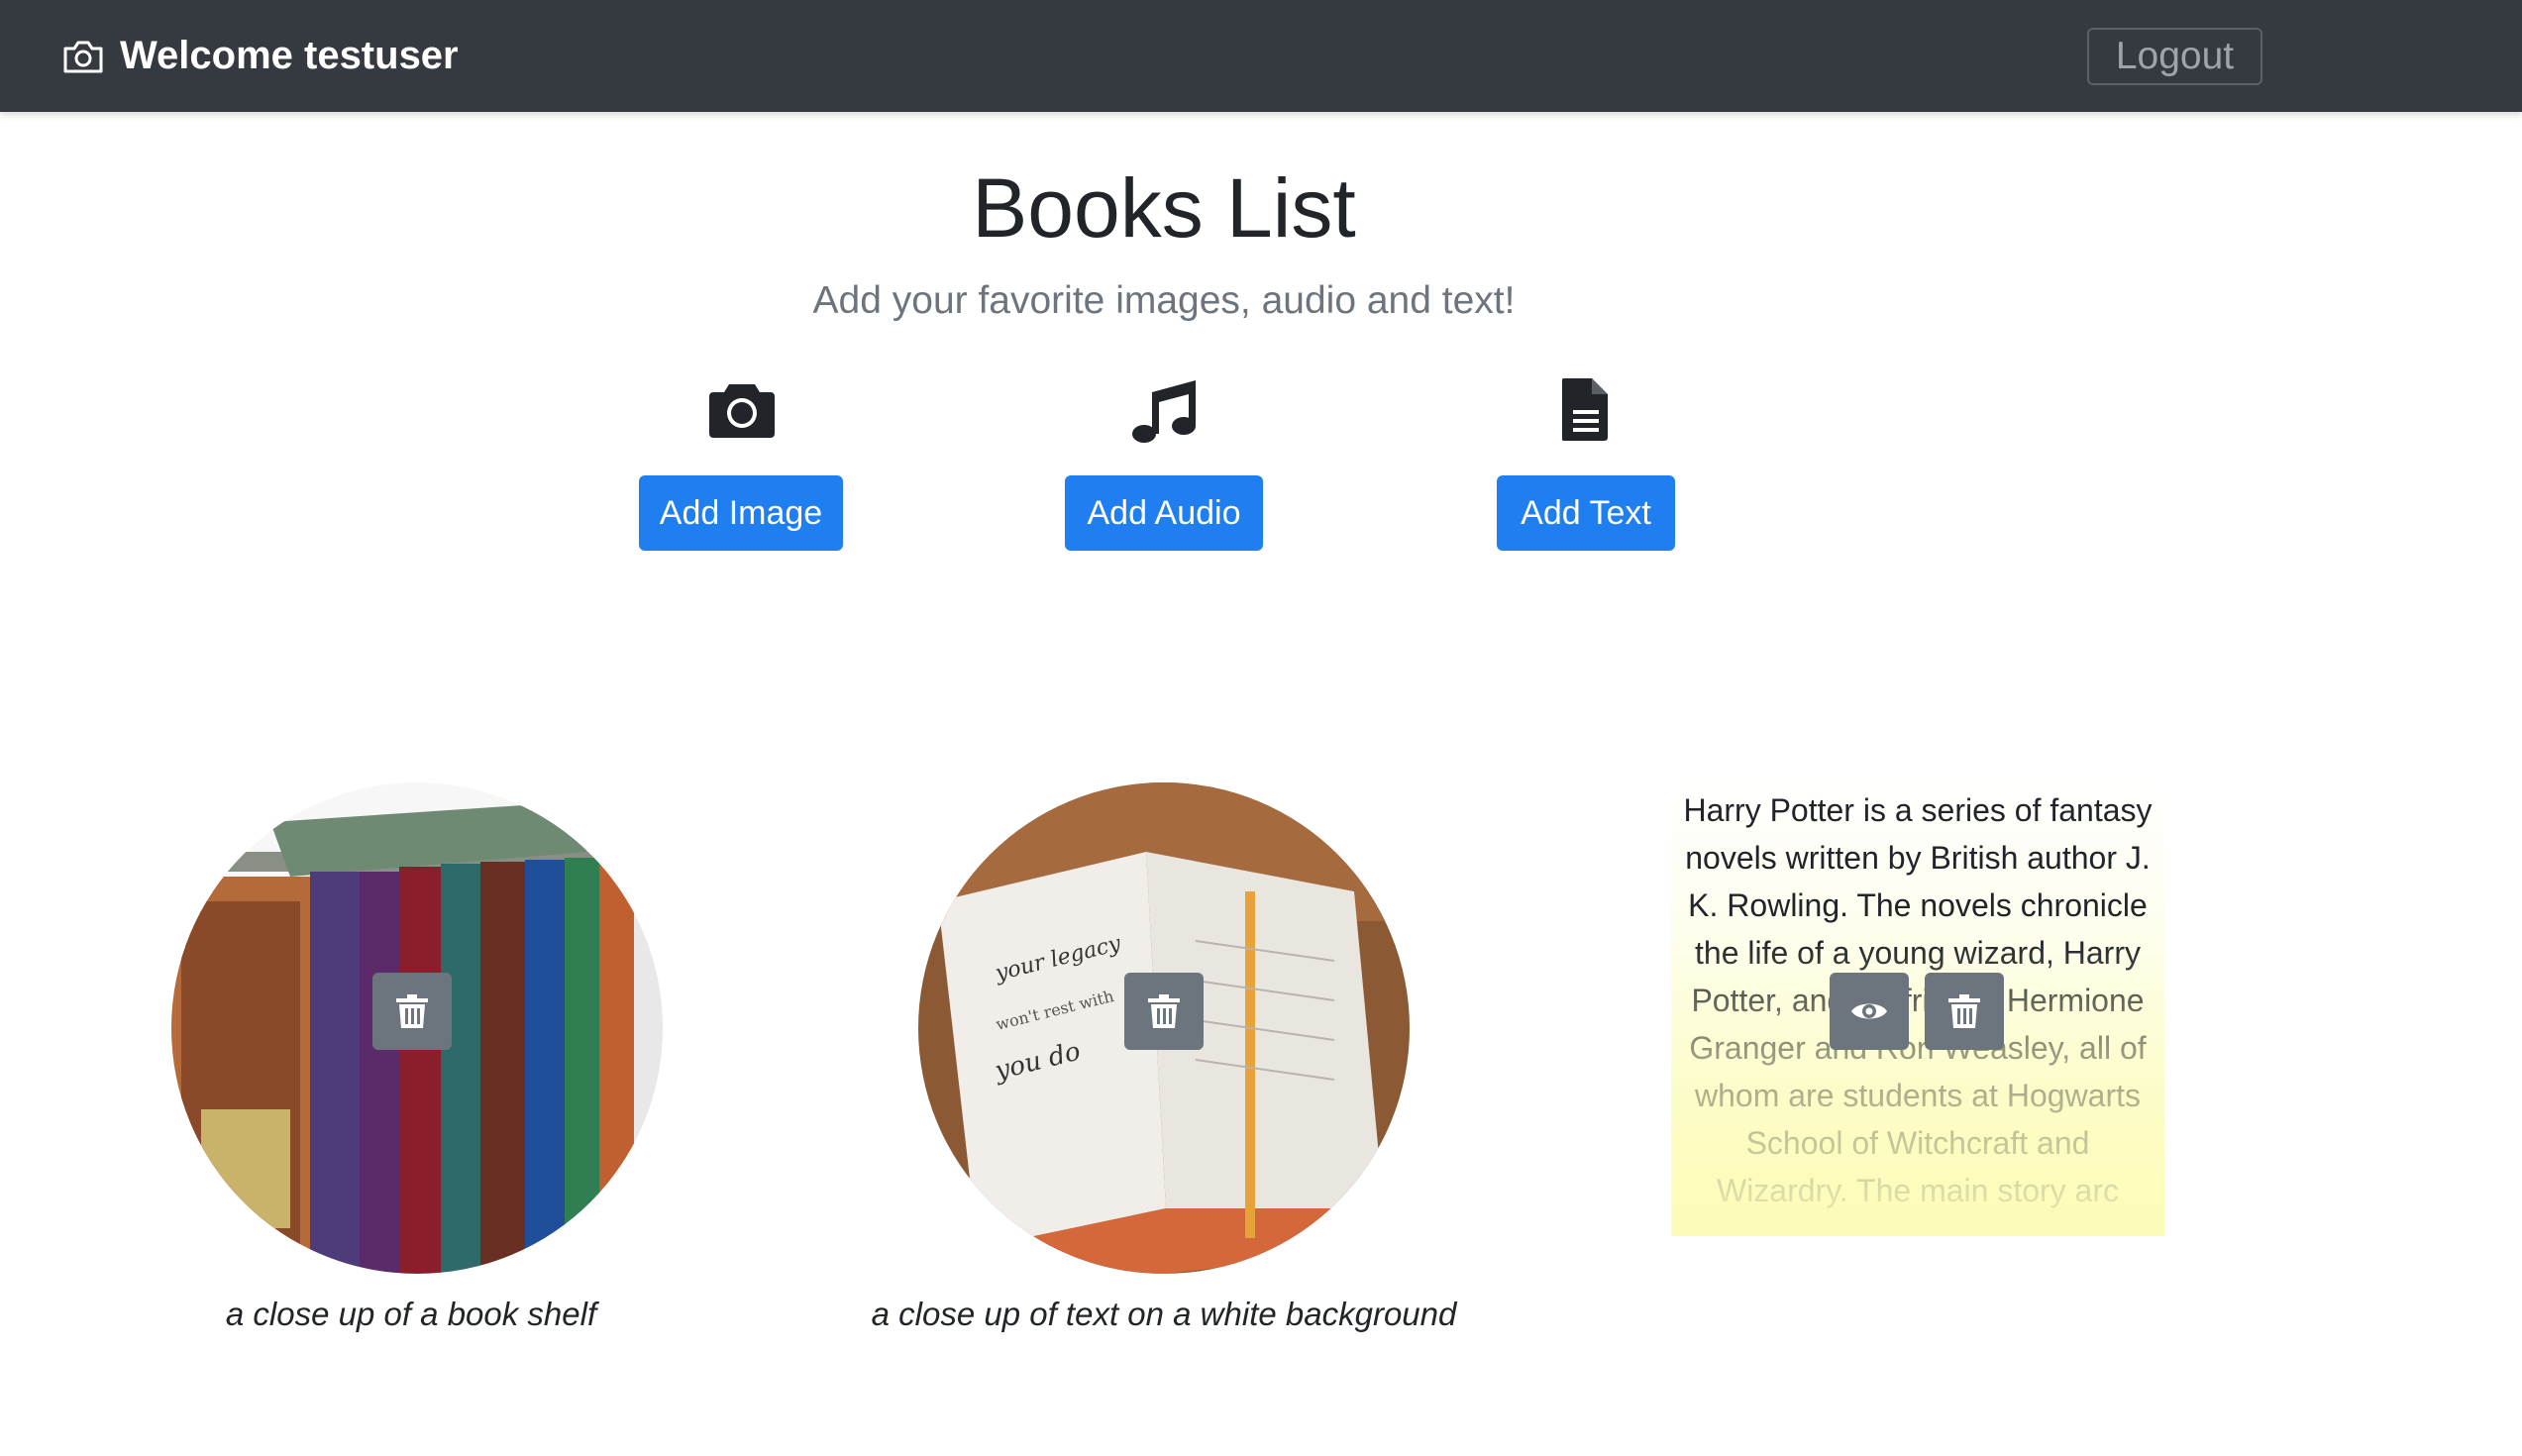 The height and width of the screenshot is (1456, 2522). What do you see at coordinates (1585, 409) in the screenshot?
I see `document-icon` at bounding box center [1585, 409].